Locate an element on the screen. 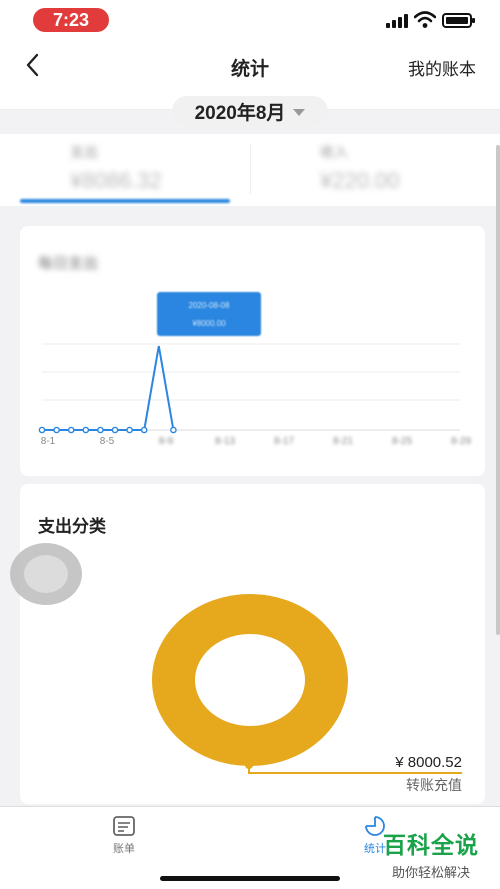 The height and width of the screenshot is (889, 500). tab-expense: 支出 ¥8086.32 is located at coordinates (125, 170).